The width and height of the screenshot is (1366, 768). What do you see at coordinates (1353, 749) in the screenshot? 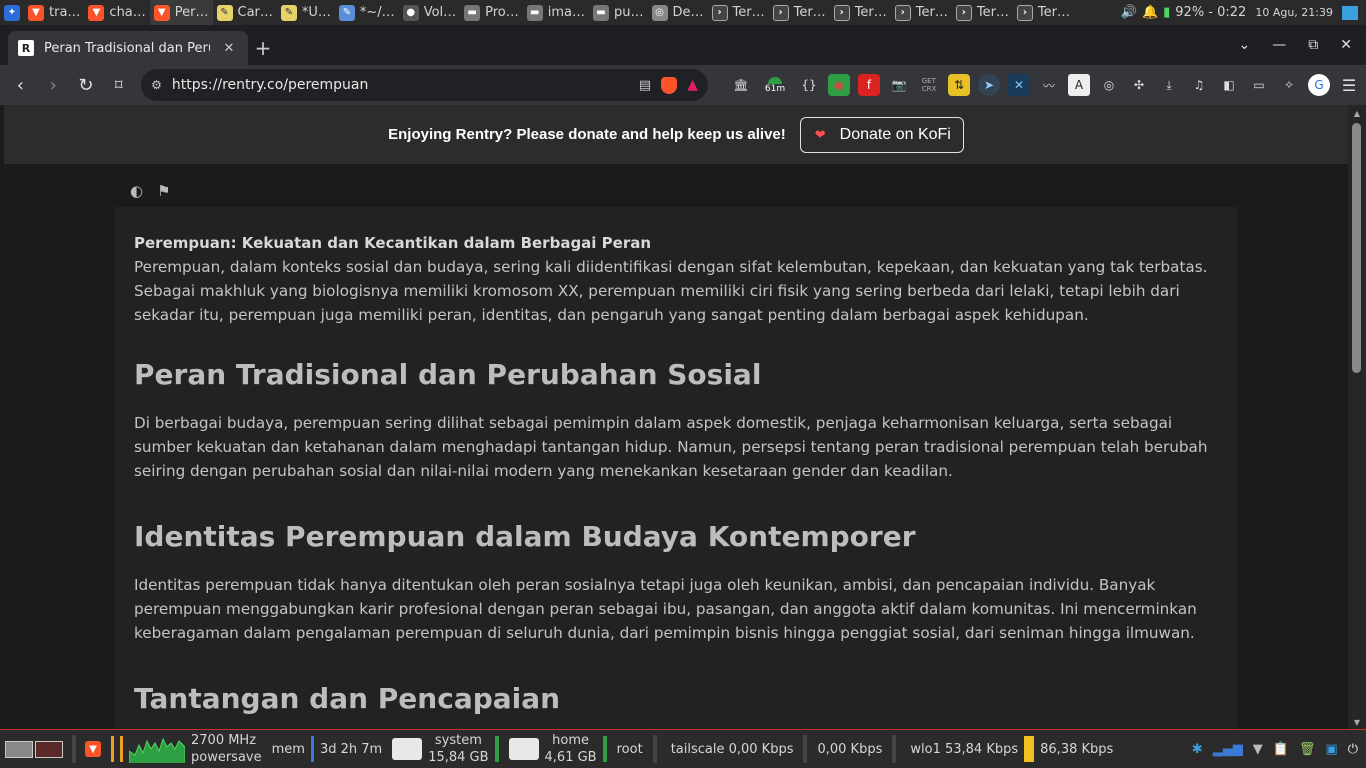
I see `power-icon: ⏻` at bounding box center [1353, 749].